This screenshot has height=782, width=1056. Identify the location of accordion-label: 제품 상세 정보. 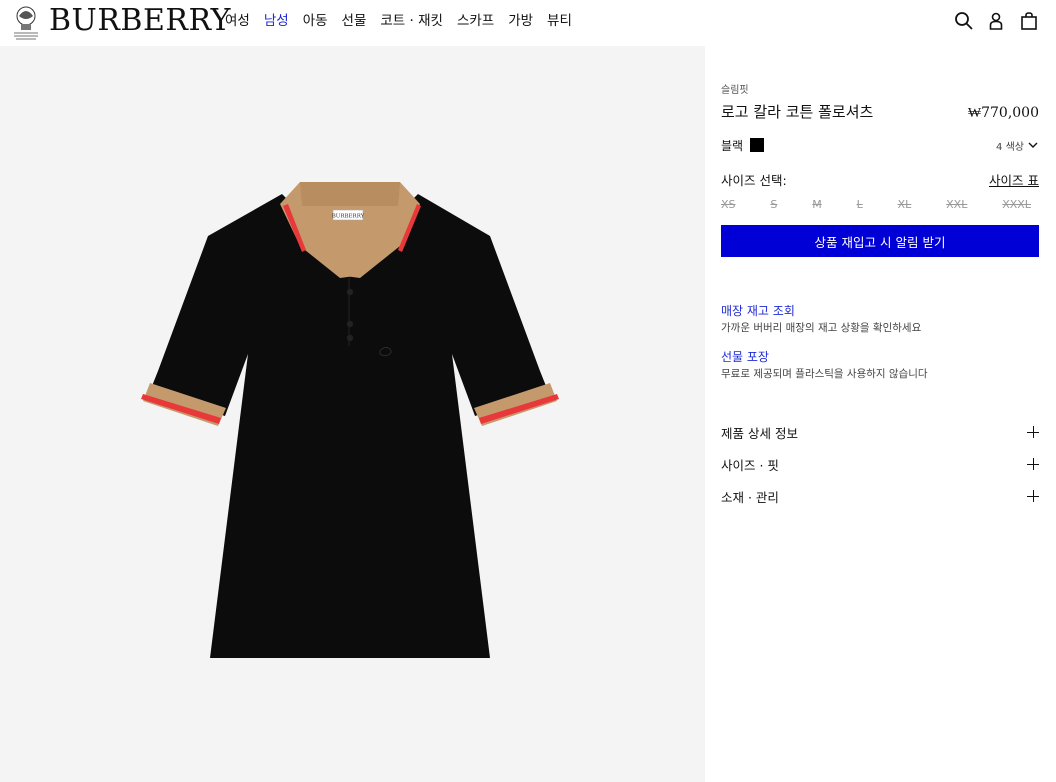
(759, 433).